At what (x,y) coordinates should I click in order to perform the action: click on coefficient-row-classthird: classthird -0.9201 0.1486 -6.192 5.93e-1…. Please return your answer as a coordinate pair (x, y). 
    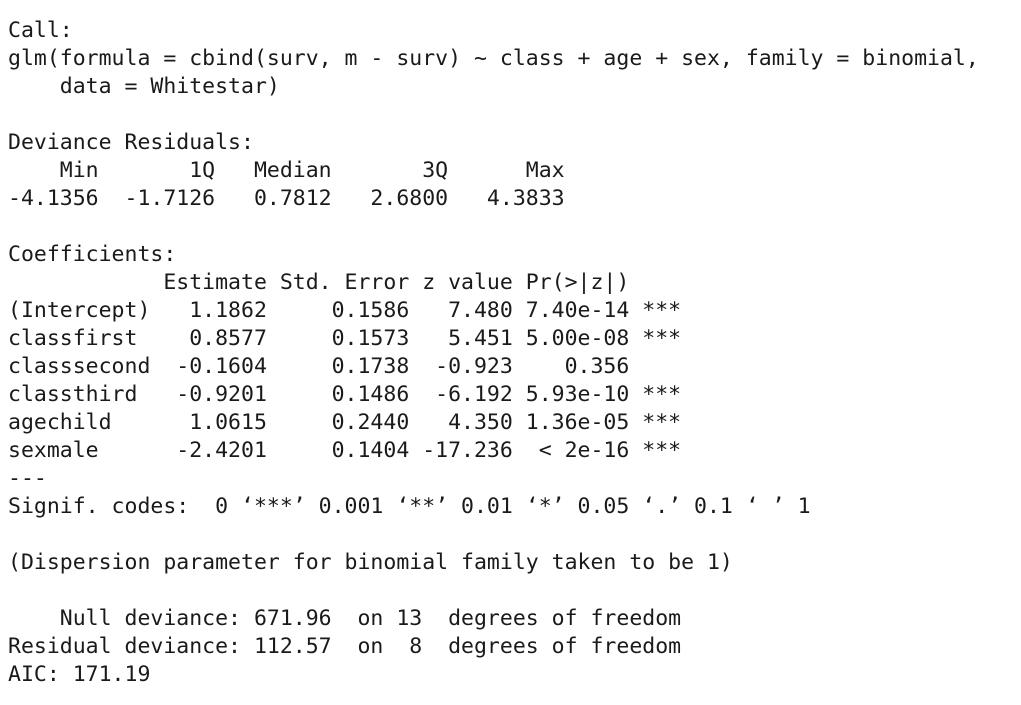
    Looking at the image, I should click on (345, 394).